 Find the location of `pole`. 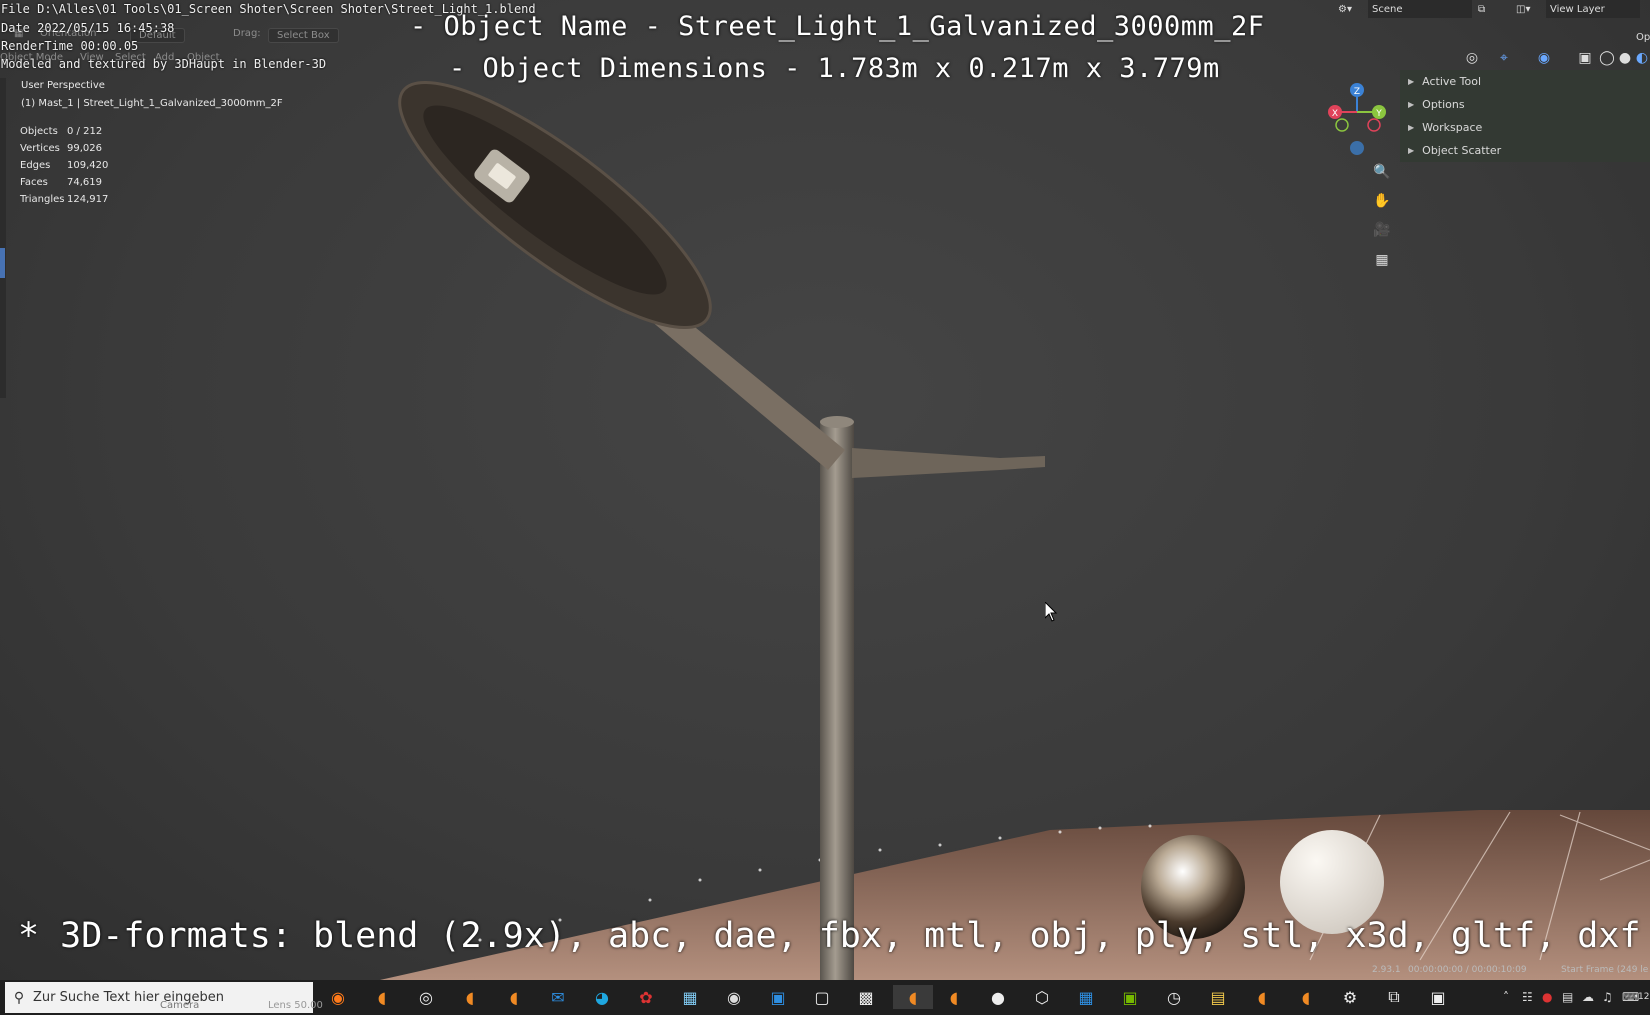

pole is located at coordinates (837, 700).